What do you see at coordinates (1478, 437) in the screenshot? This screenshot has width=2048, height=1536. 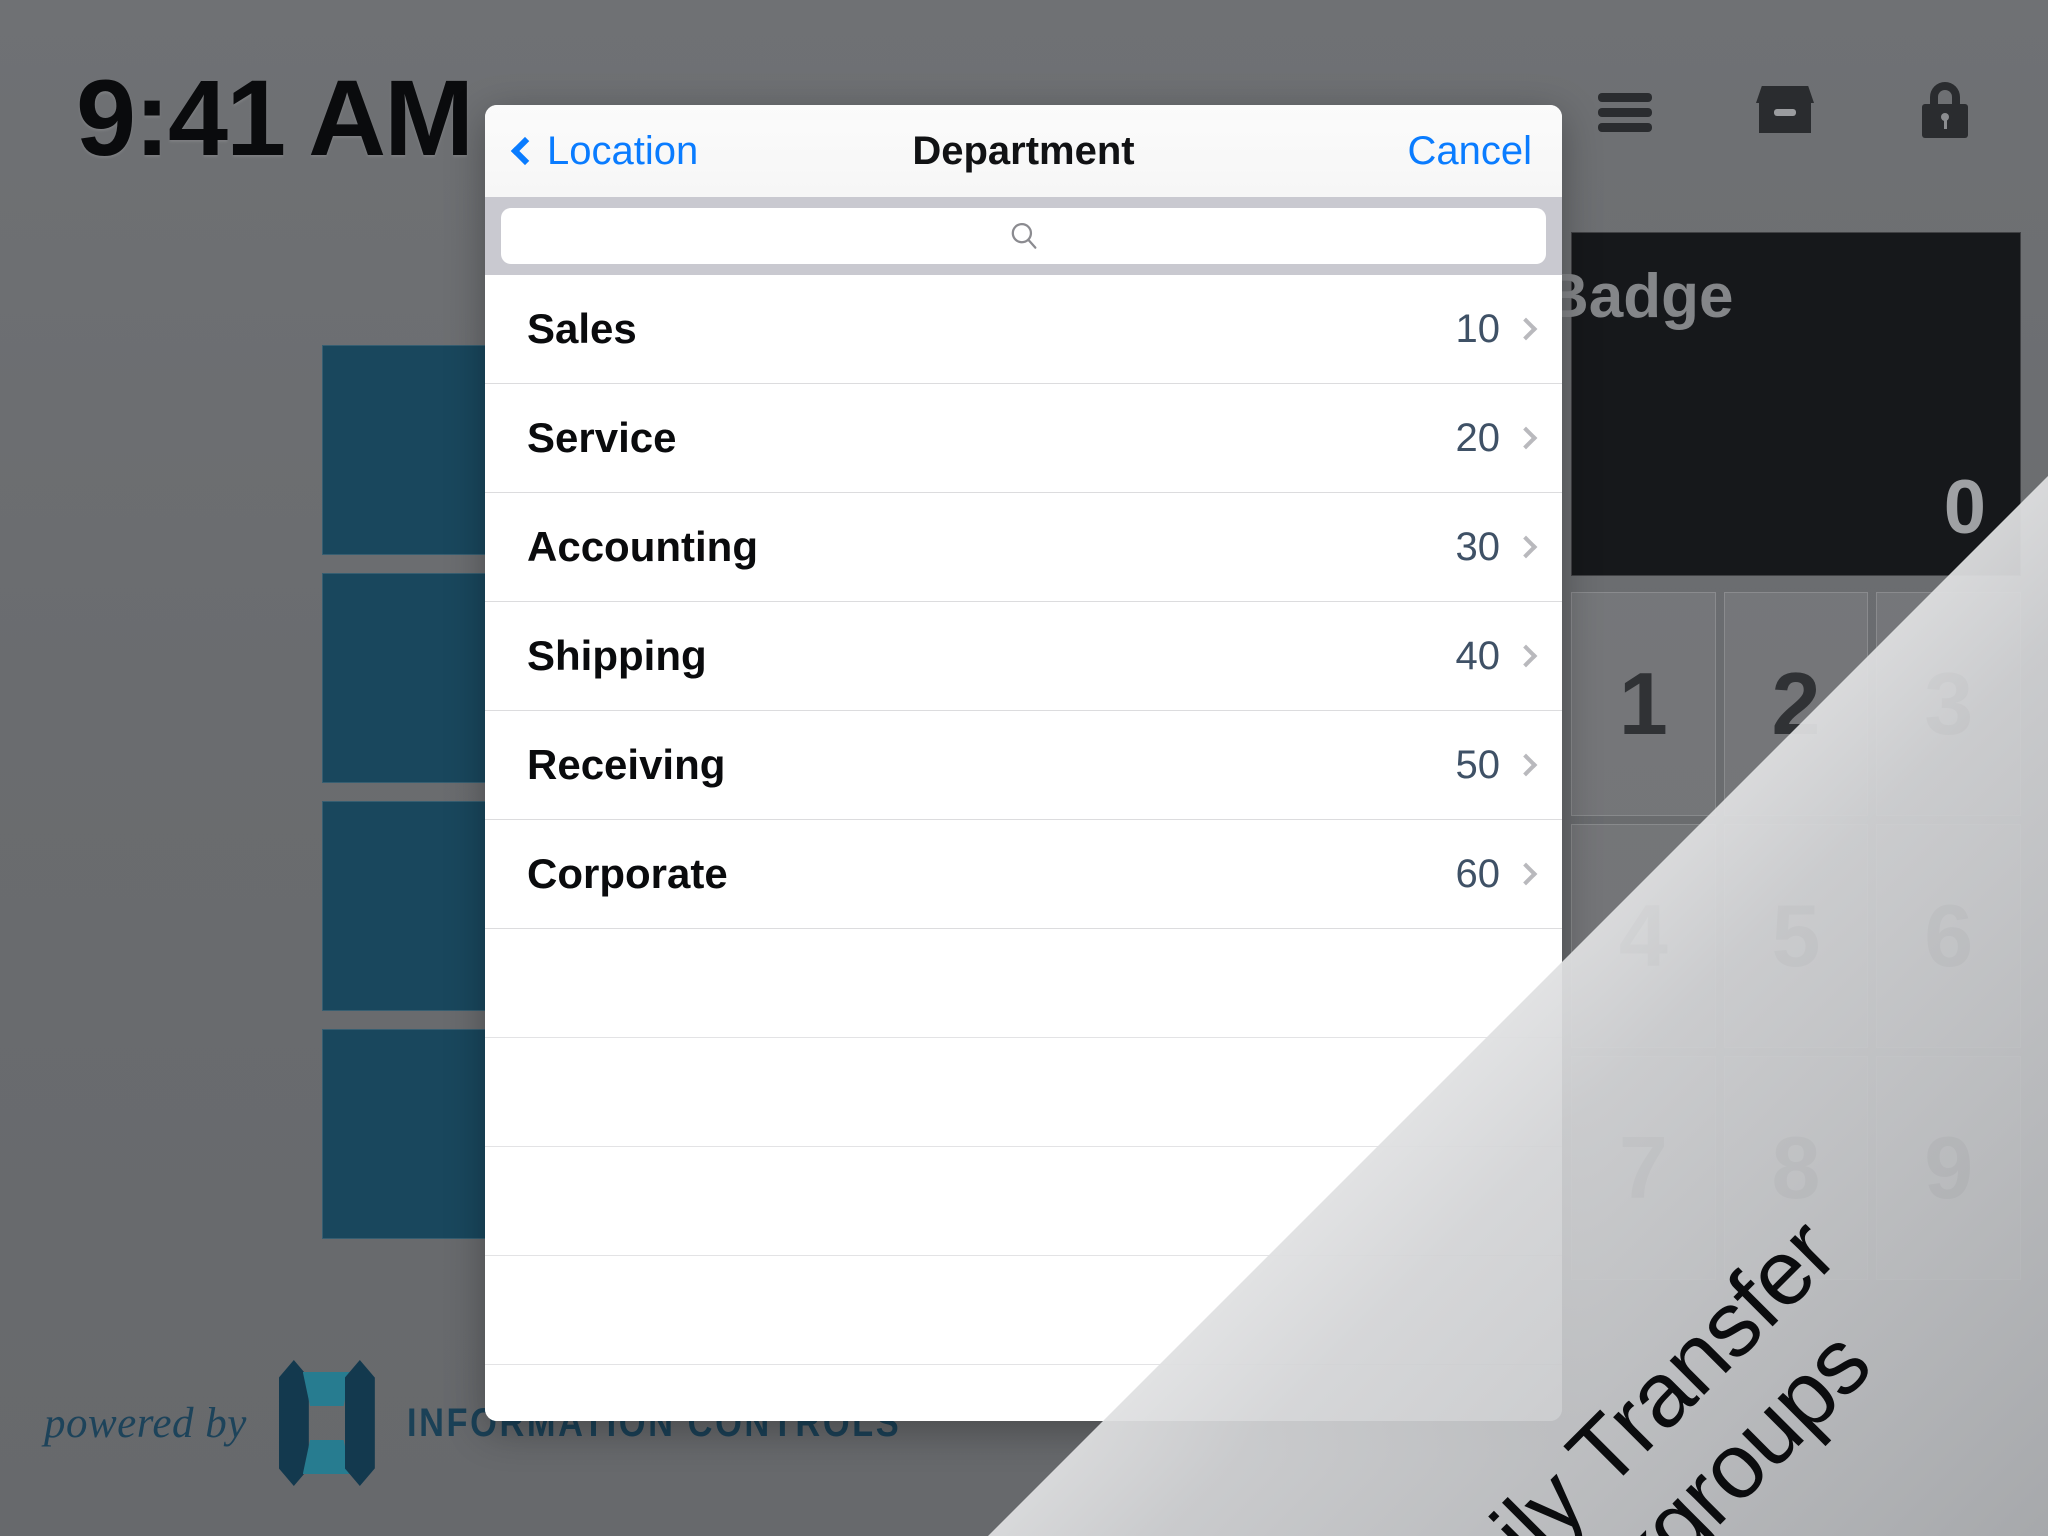 I see `row-value: 20` at bounding box center [1478, 437].